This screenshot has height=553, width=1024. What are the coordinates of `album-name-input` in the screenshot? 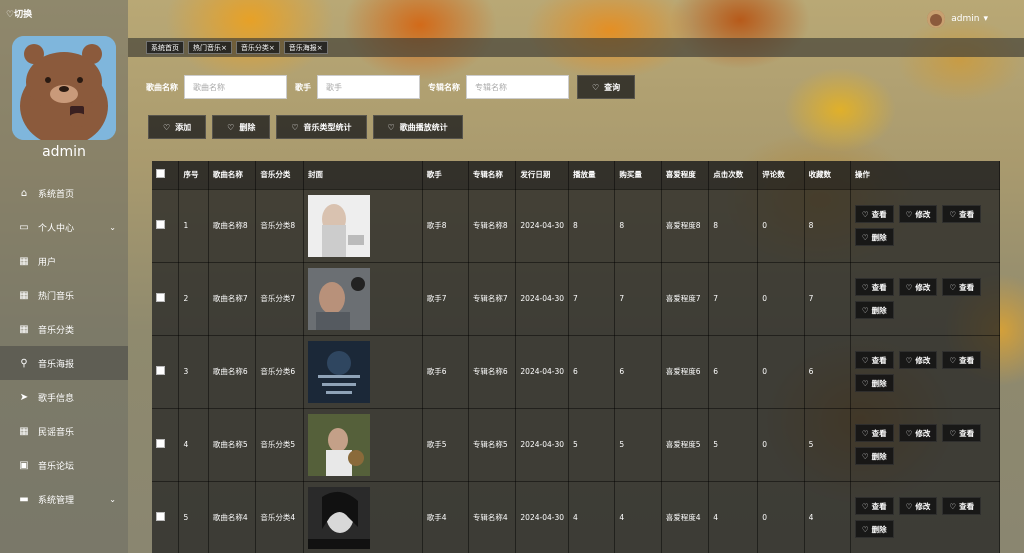 It's located at (517, 87).